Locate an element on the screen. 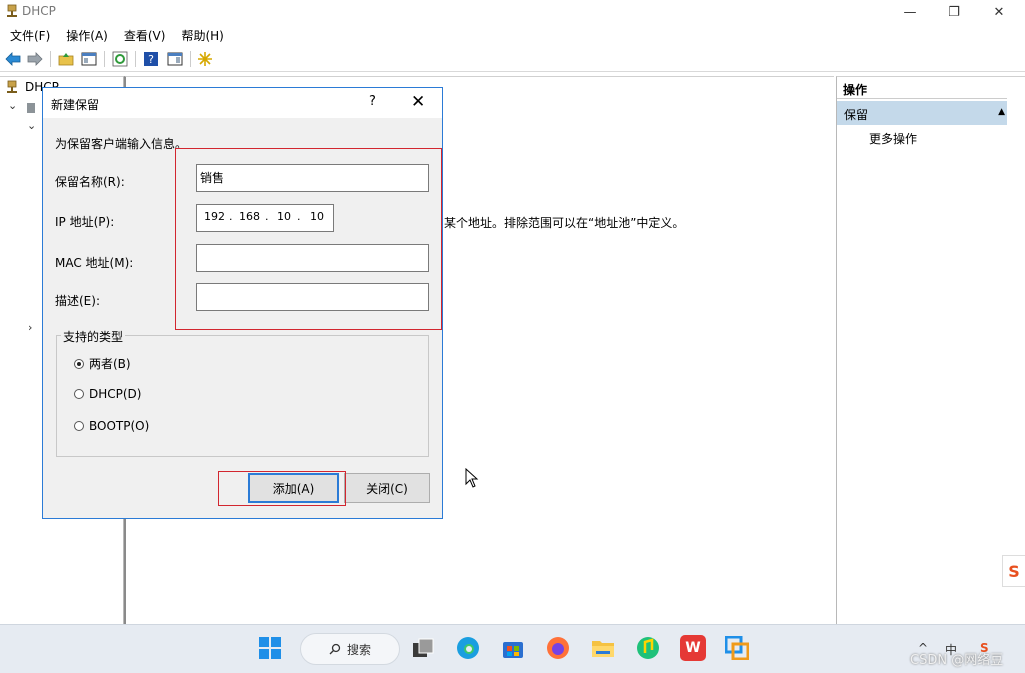 The image size is (1025, 673). actions-section-reservation: 保留 ▲ is located at coordinates (922, 113).